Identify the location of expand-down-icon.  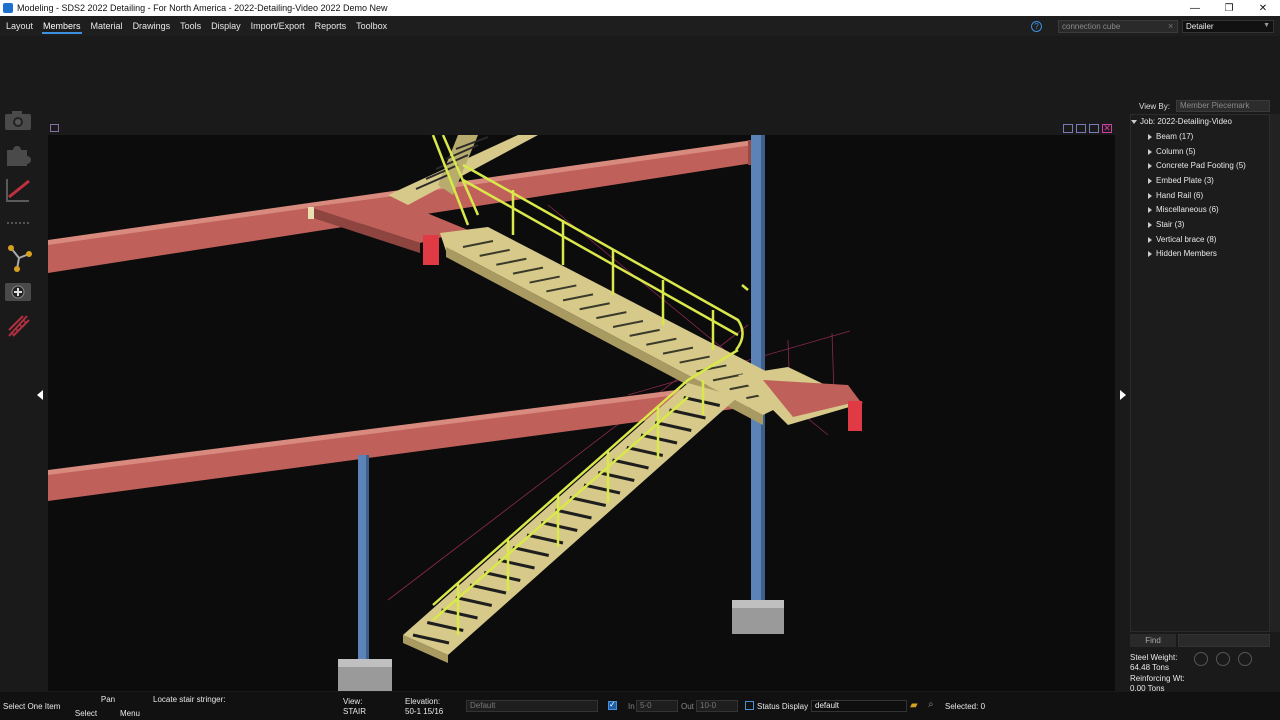
(1134, 121).